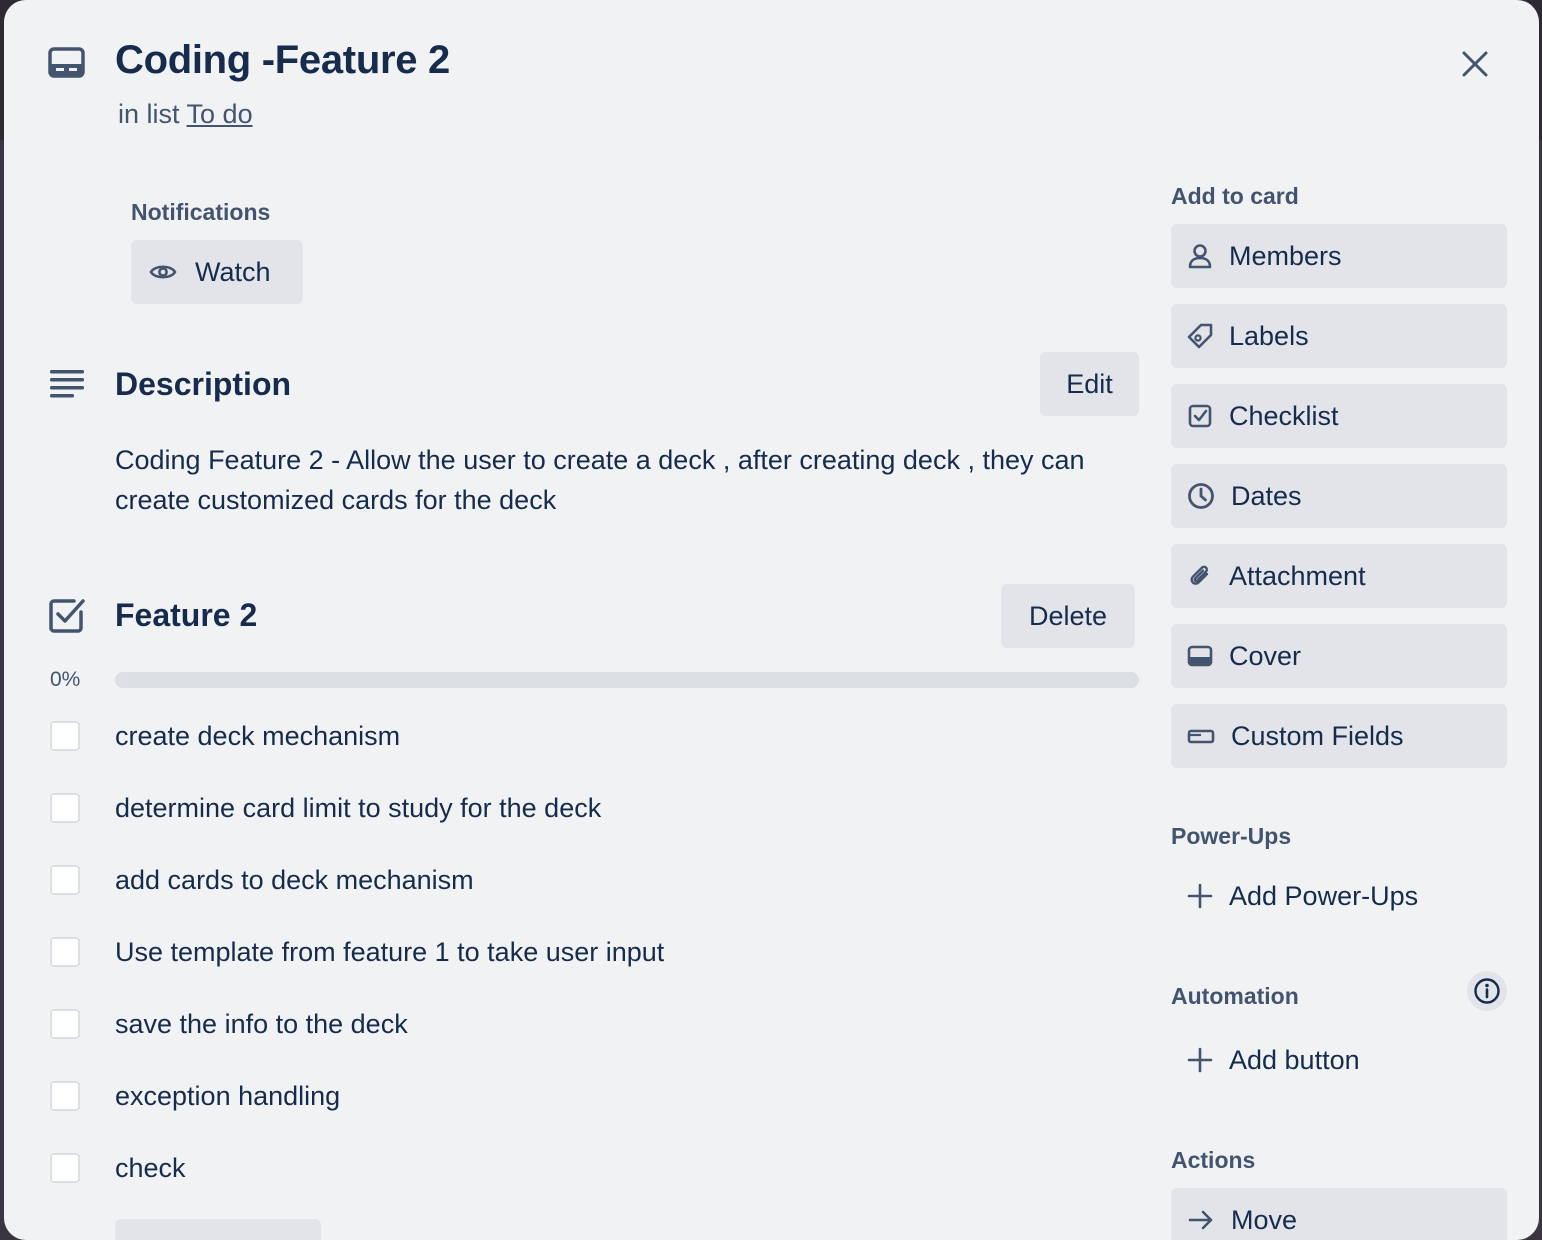 Image resolution: width=1542 pixels, height=1240 pixels. What do you see at coordinates (1200, 256) in the screenshot?
I see `person-icon` at bounding box center [1200, 256].